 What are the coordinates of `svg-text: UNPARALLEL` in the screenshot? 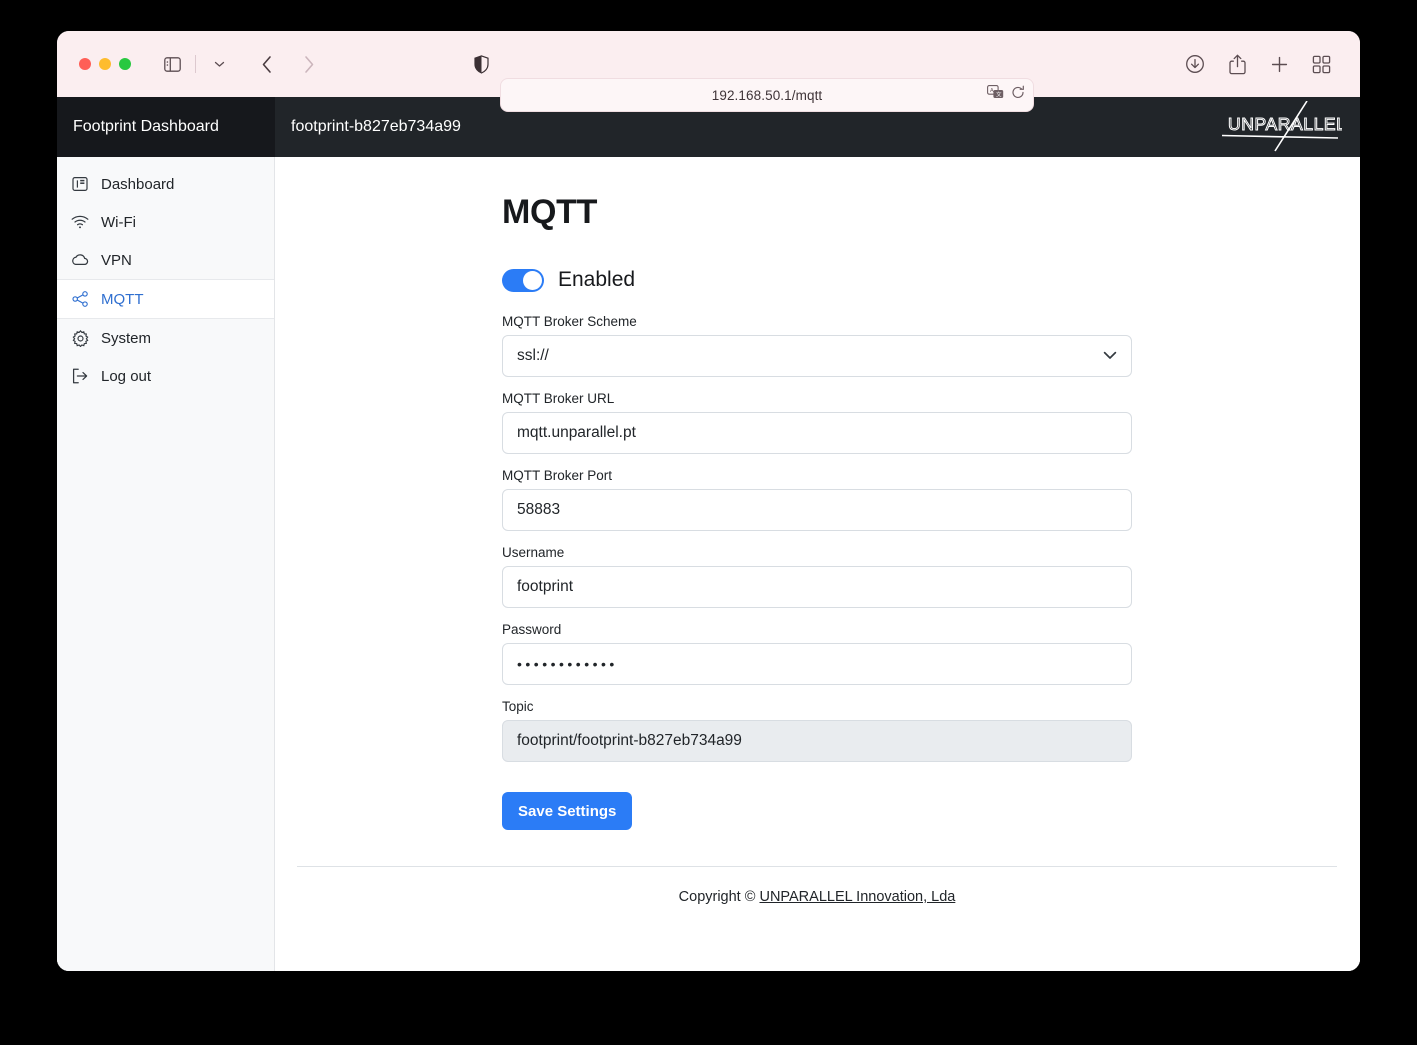 It's located at (1285, 124).